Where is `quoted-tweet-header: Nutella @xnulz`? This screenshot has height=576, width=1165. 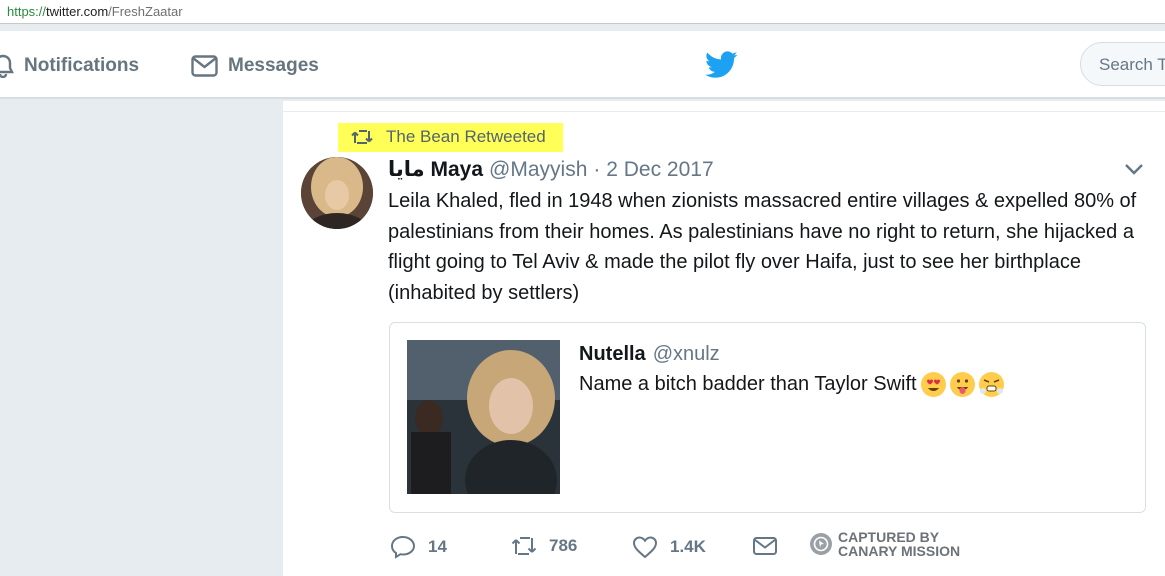
quoted-tweet-header: Nutella @xnulz is located at coordinates (649, 354).